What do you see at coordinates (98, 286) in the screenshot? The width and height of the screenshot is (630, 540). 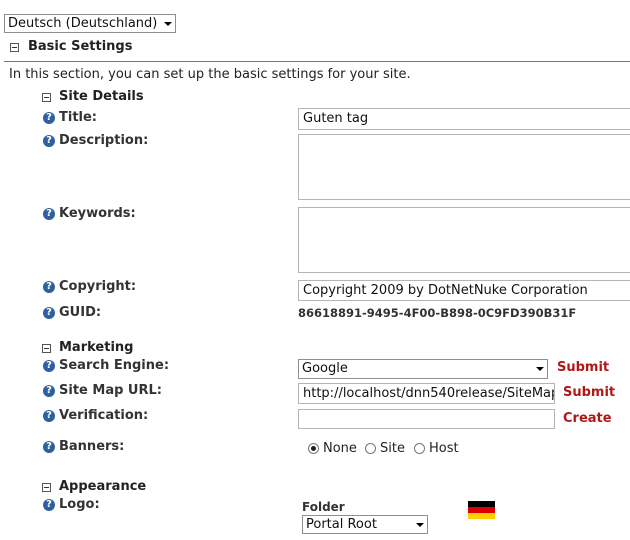 I see `copyright-label: Copyright:` at bounding box center [98, 286].